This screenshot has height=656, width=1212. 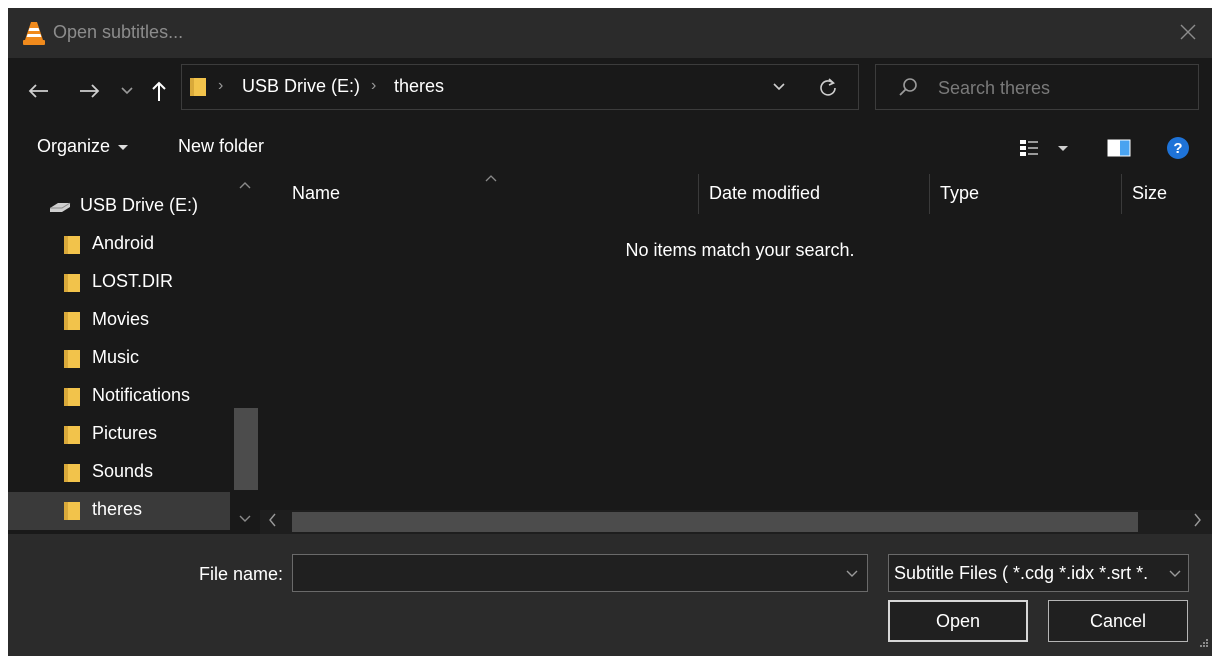 I want to click on column-header-date-modified: Date modified, so click(x=764, y=193).